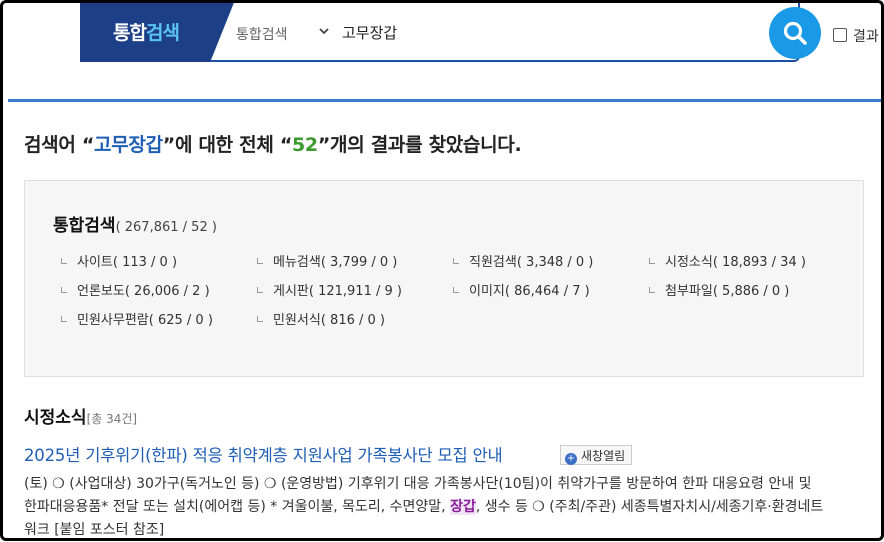 Image resolution: width=884 pixels, height=542 pixels. Describe the element at coordinates (128, 145) in the screenshot. I see `headline-keyword: 고무장갑` at that location.